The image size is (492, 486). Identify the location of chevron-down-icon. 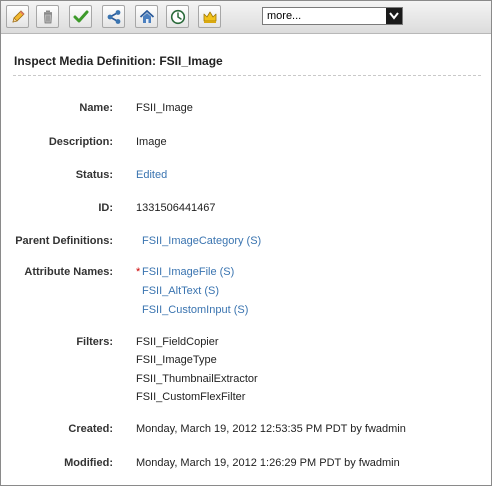
(394, 16).